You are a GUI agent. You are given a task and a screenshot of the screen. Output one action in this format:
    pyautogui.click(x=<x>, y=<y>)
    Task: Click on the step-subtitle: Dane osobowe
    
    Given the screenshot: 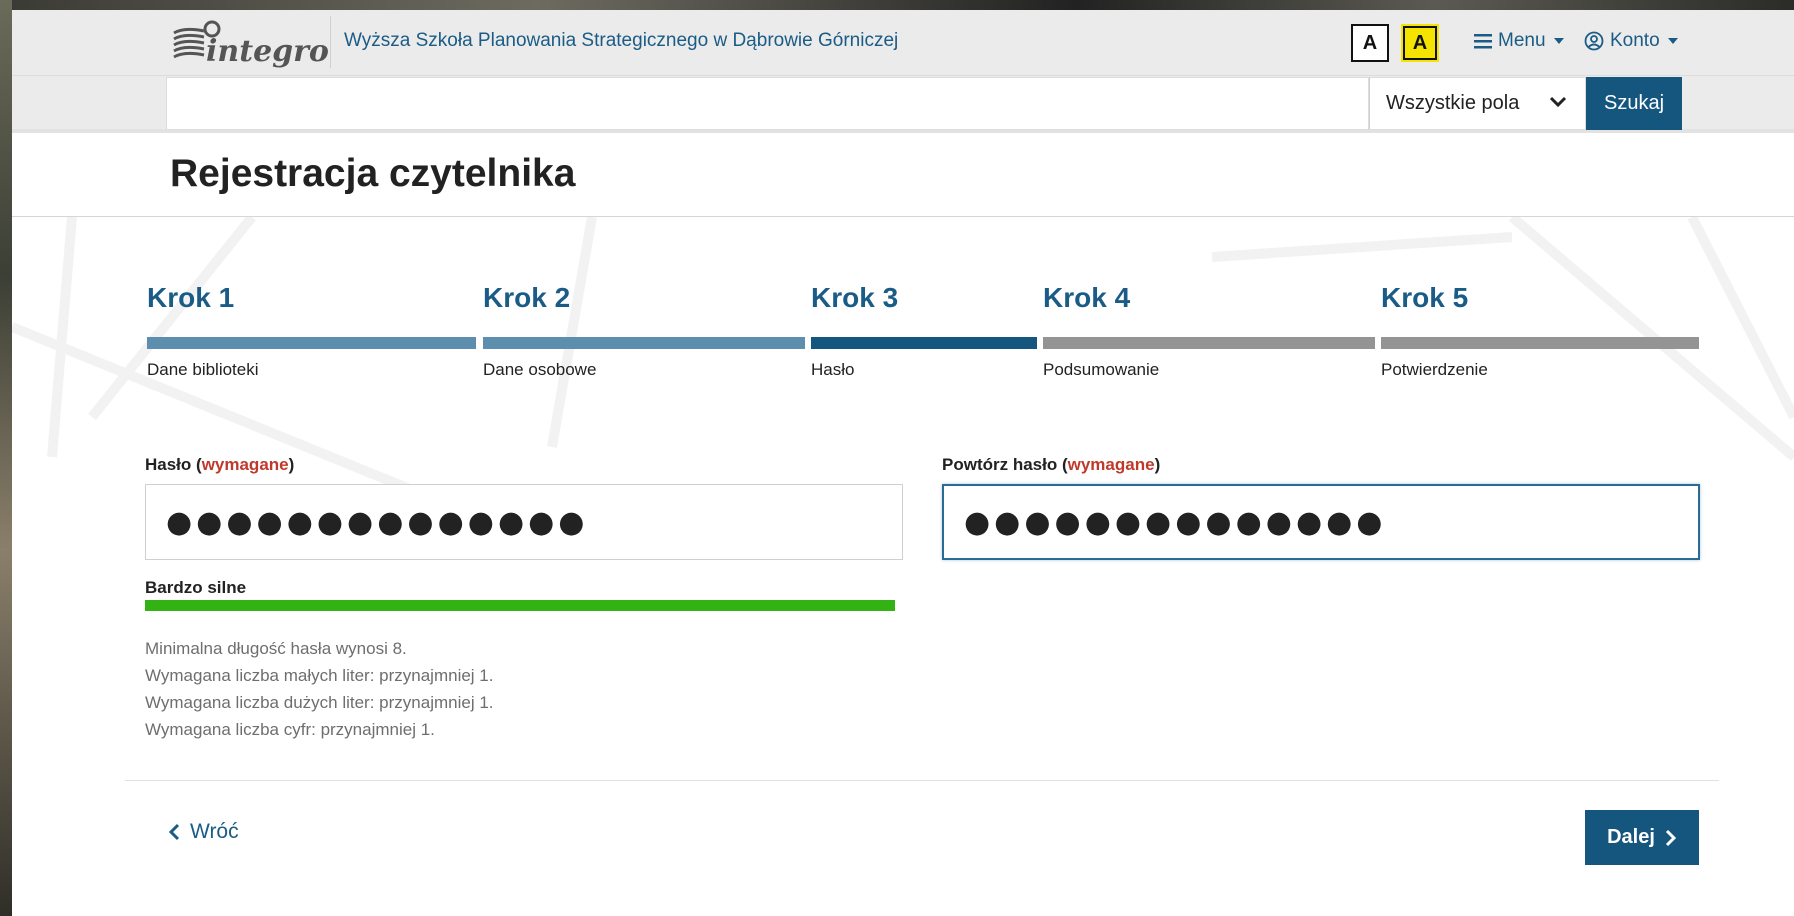 What is the action you would take?
    pyautogui.click(x=540, y=369)
    